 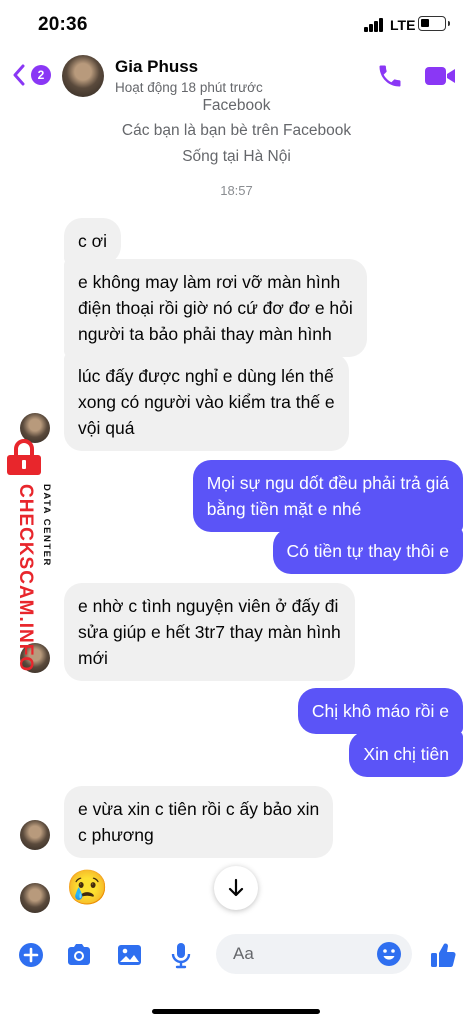 I want to click on message-text: Mọi sự ngu dốt đều phải trả giá, so click(x=327, y=483).